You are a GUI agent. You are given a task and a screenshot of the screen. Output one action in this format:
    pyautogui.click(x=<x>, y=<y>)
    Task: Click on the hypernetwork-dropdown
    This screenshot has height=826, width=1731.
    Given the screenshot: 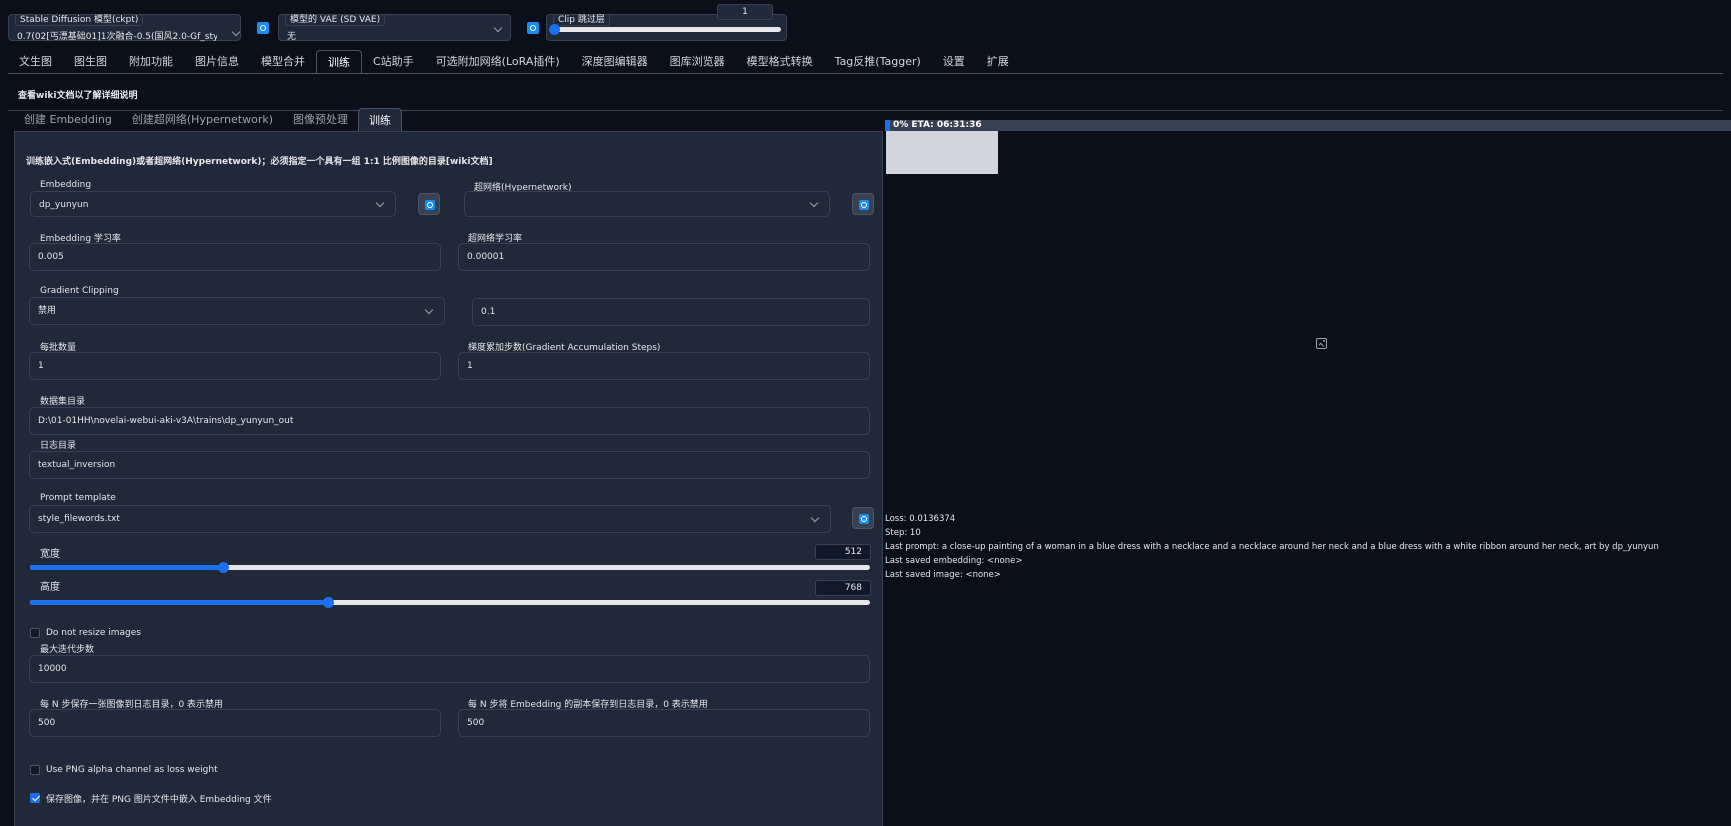 What is the action you would take?
    pyautogui.click(x=647, y=204)
    